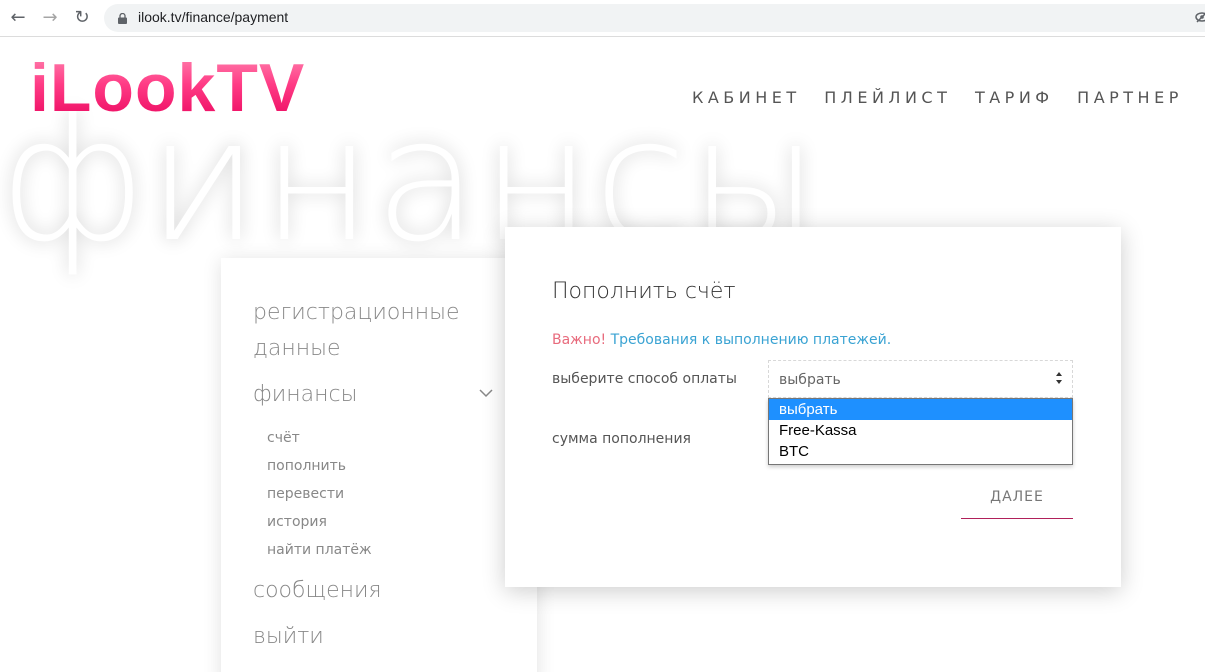 The height and width of the screenshot is (672, 1205). What do you see at coordinates (920, 379) in the screenshot?
I see `payment-method-select: выбрать` at bounding box center [920, 379].